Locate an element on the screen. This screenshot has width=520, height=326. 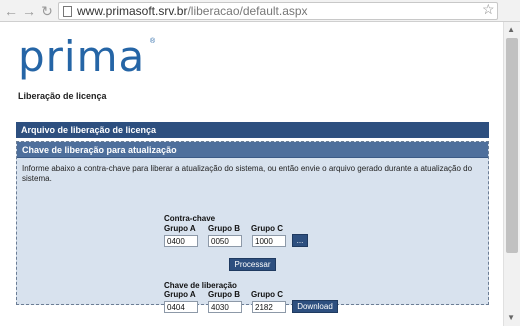
chave-liberacao-label: Chave de liberação is located at coordinates (200, 285).